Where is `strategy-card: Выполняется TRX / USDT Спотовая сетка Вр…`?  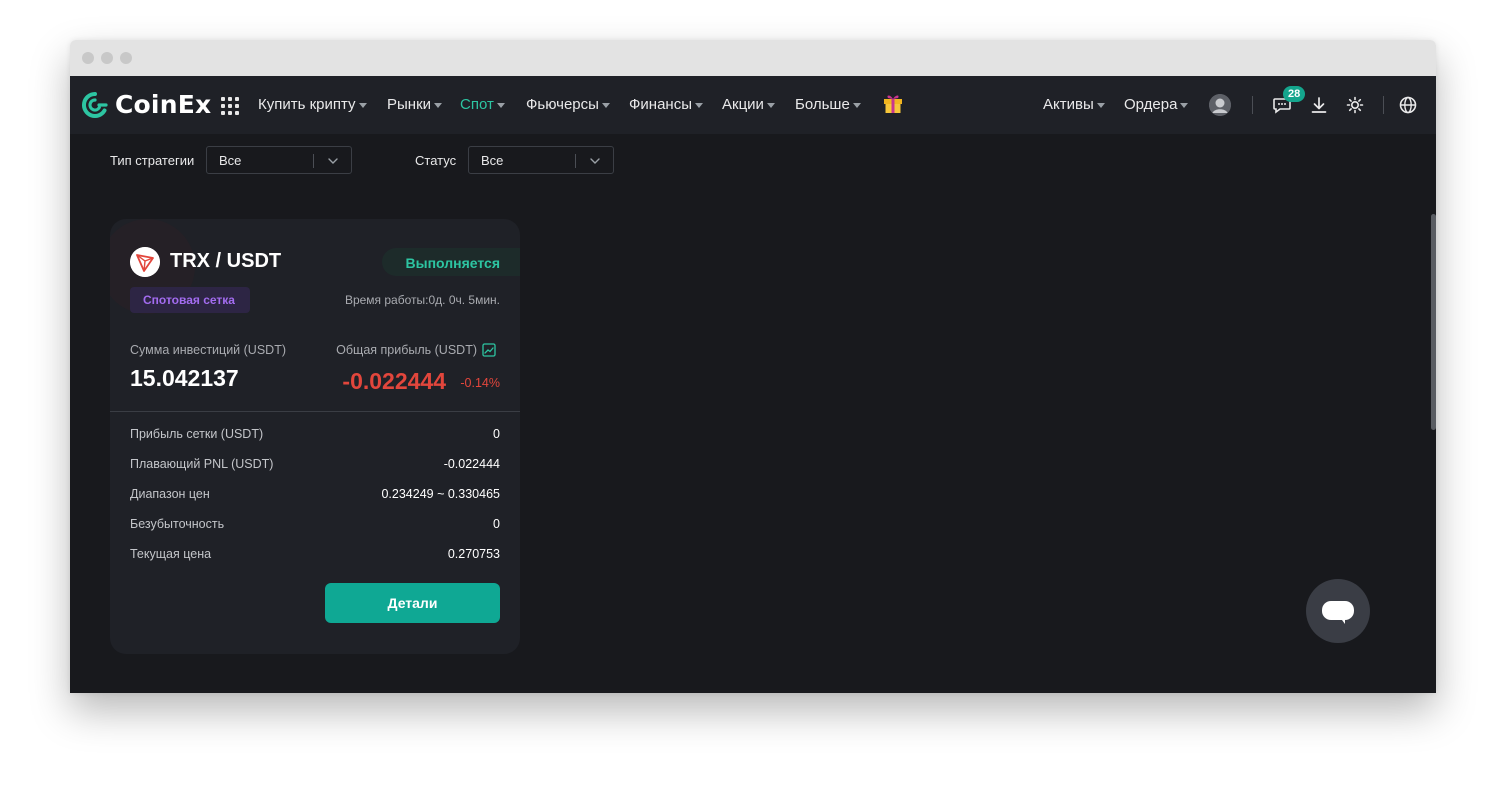 strategy-card: Выполняется TRX / USDT Спотовая сетка Вр… is located at coordinates (315, 436).